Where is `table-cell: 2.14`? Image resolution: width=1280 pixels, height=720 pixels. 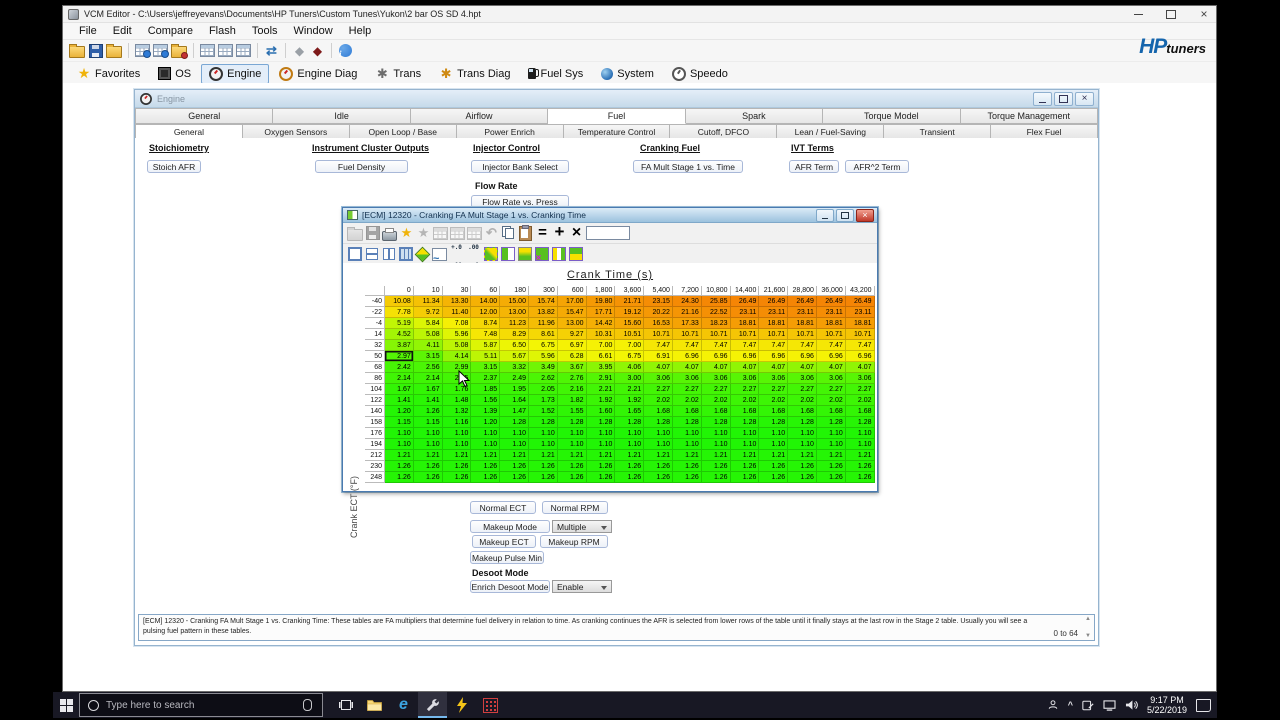 table-cell: 2.14 is located at coordinates (399, 378).